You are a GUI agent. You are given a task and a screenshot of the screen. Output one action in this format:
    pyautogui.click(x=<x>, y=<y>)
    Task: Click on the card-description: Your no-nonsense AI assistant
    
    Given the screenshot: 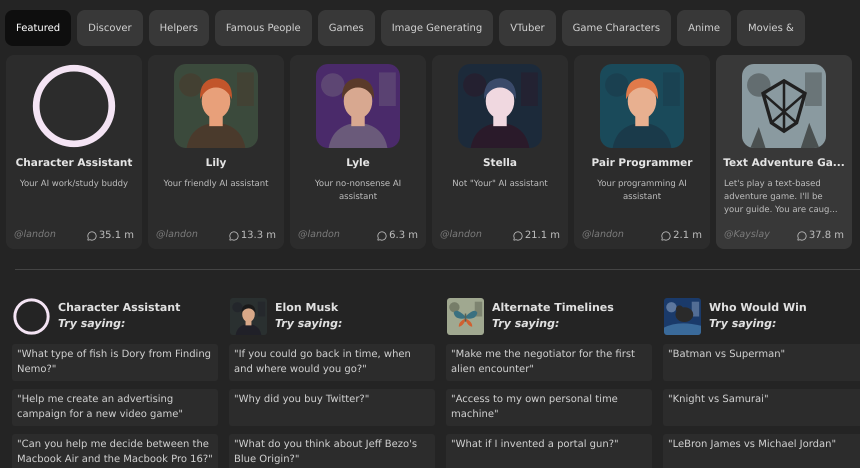 What is the action you would take?
    pyautogui.click(x=358, y=191)
    